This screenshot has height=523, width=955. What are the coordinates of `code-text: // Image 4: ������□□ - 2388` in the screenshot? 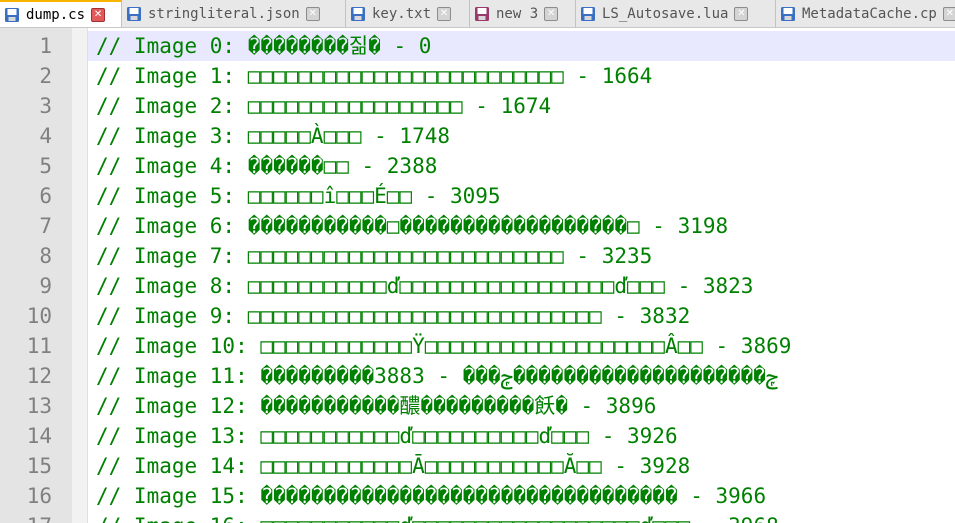 It's located at (266, 166).